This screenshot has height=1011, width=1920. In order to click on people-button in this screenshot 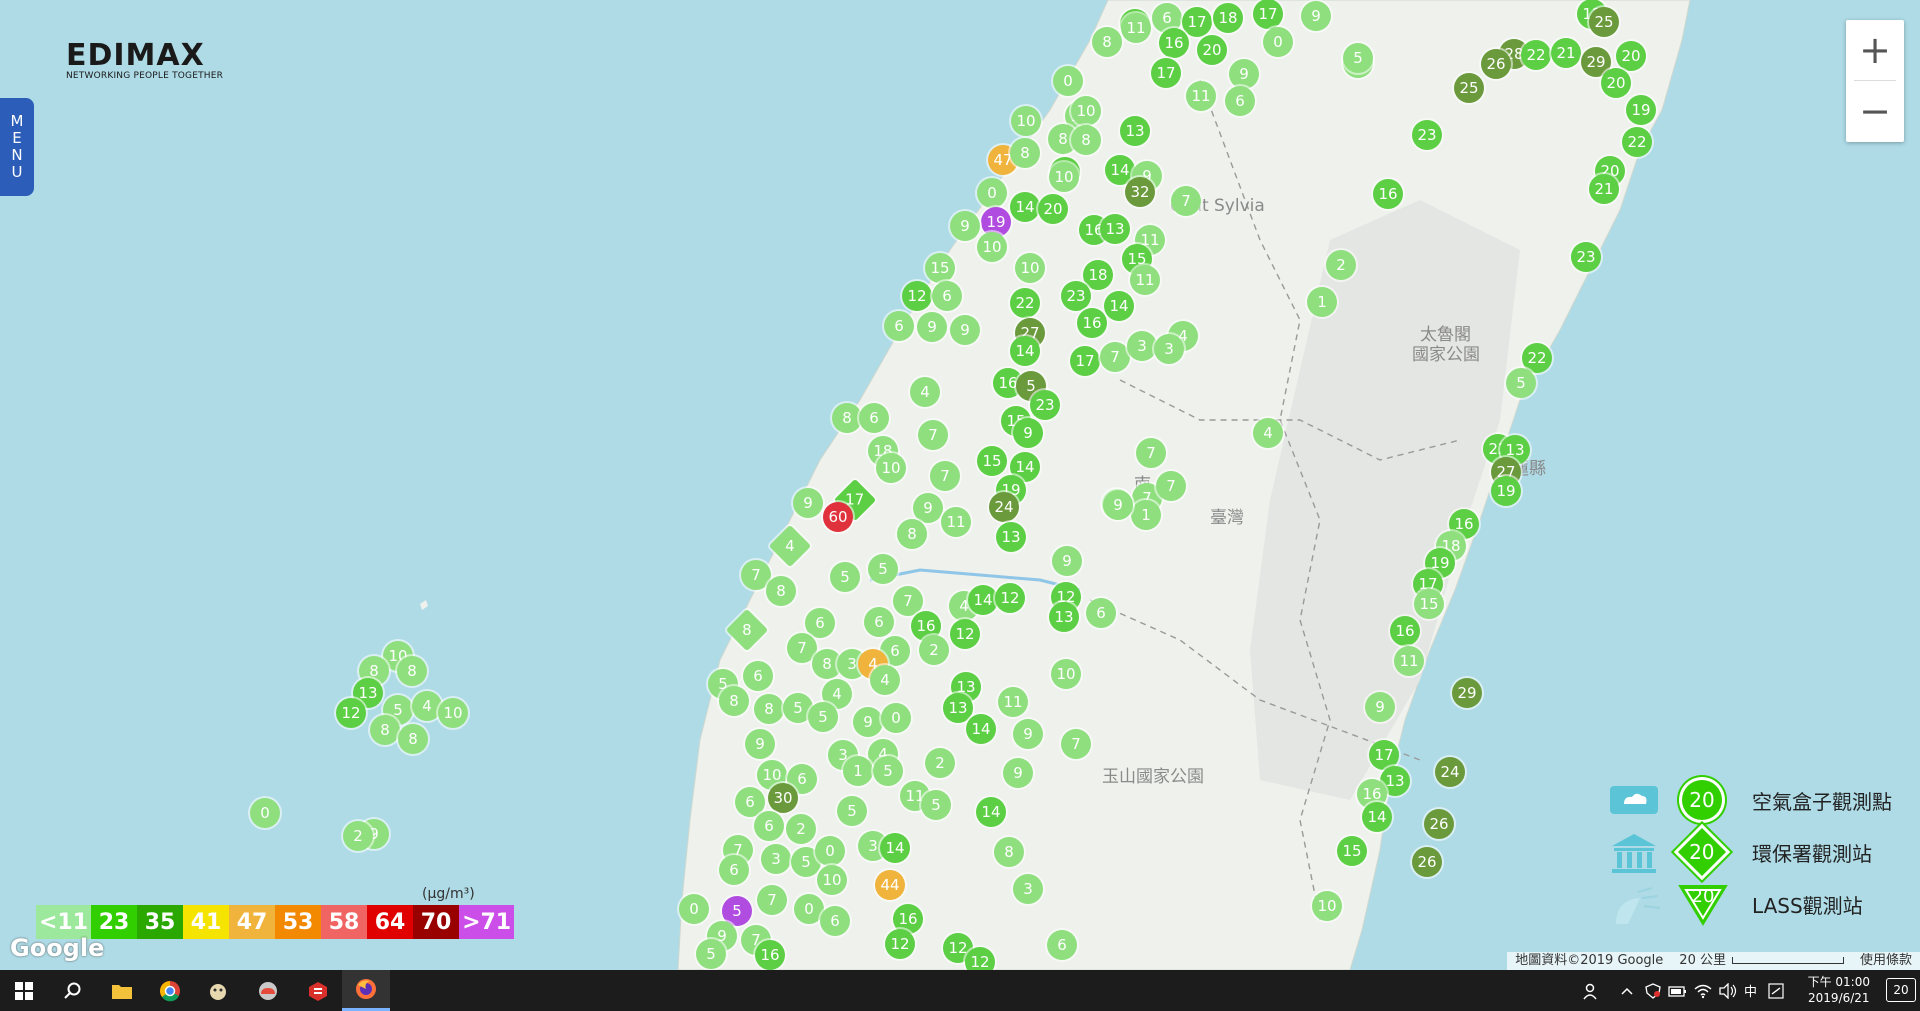, I will do `click(1592, 990)`.